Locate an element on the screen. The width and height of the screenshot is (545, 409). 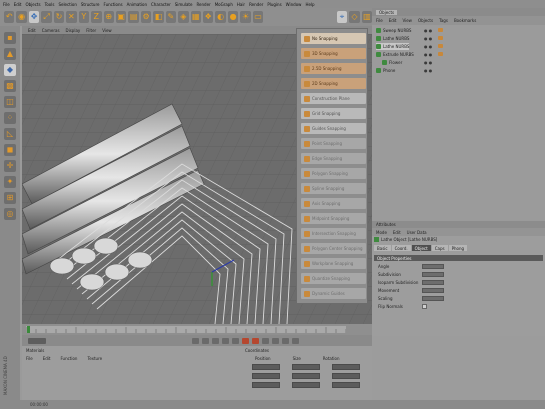
object-list-item: Flower is located at coordinates (389, 62).